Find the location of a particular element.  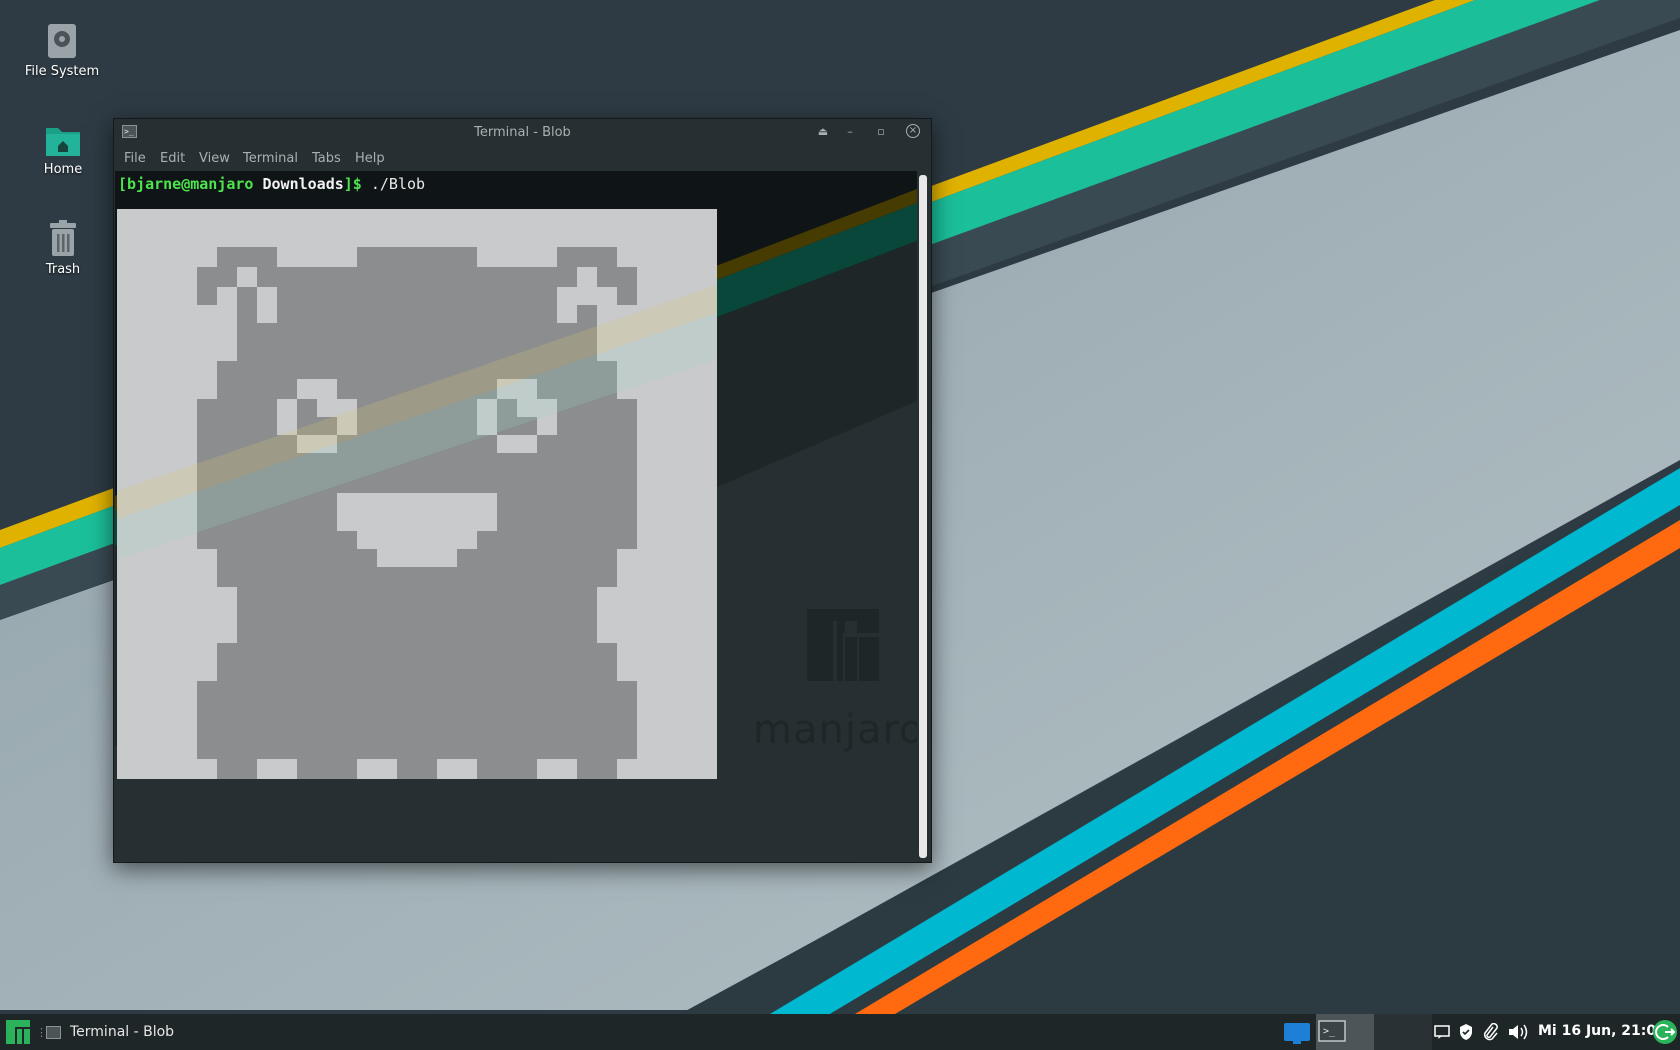

desktop-icon-label: File System is located at coordinates (62, 71).